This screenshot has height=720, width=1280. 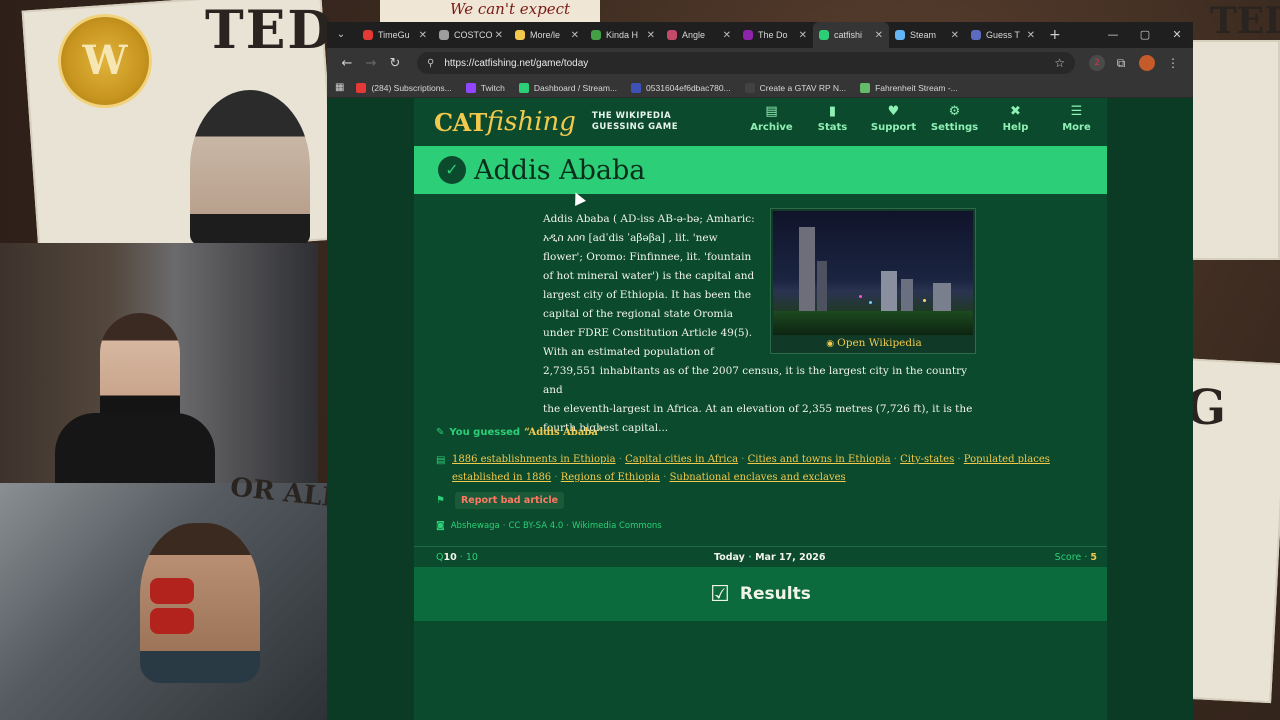 I want to click on browser-tab: Kinda H ✕, so click(x=623, y=35).